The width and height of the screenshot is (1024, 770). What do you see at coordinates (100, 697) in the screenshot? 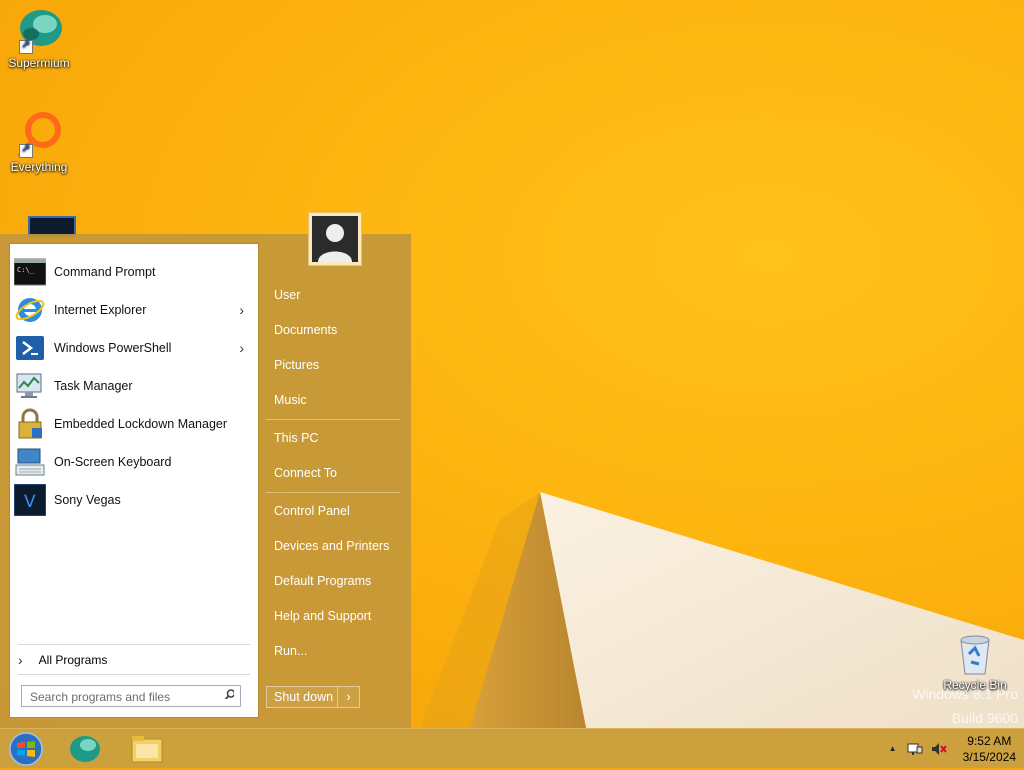
I see `search-placeholder: Search programs and files` at bounding box center [100, 697].